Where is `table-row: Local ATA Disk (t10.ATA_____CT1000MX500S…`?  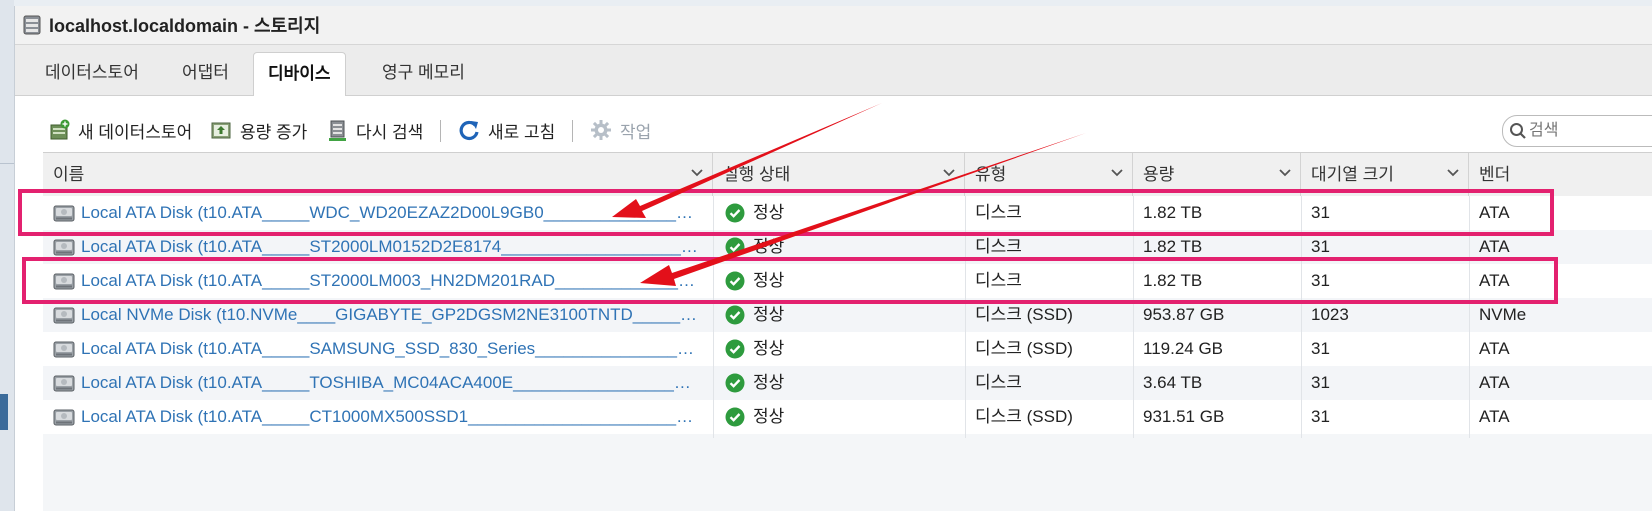
table-row: Local ATA Disk (t10.ATA_____CT1000MX500S… is located at coordinates (847, 417).